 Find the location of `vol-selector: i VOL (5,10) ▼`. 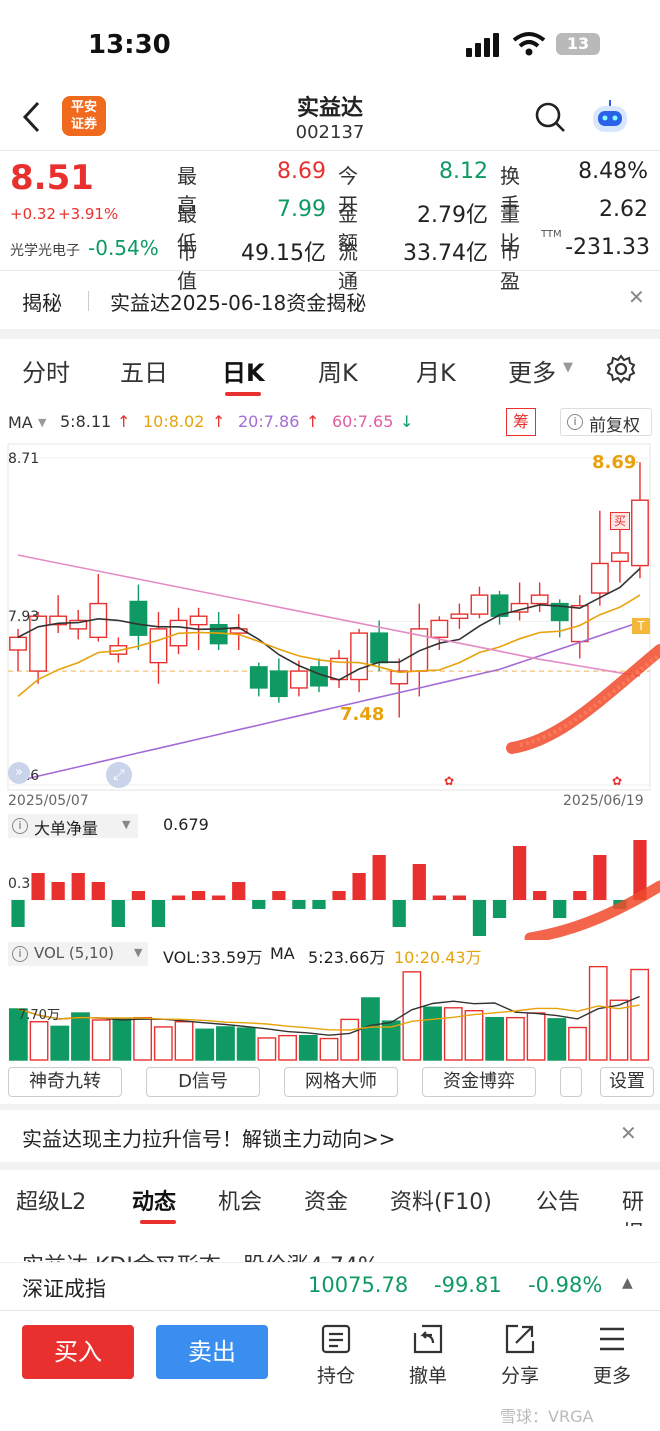

vol-selector: i VOL (5,10) ▼ is located at coordinates (78, 954).